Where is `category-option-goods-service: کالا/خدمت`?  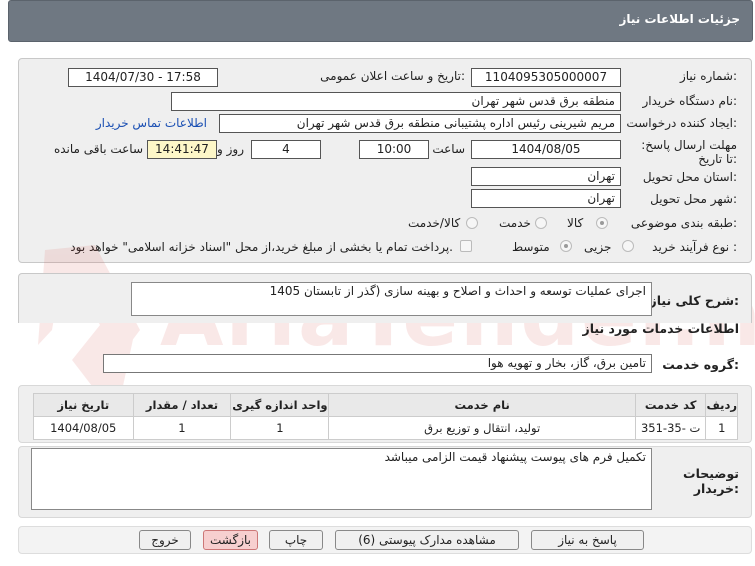
category-option-goods-service: کالا/خدمت is located at coordinates (434, 223).